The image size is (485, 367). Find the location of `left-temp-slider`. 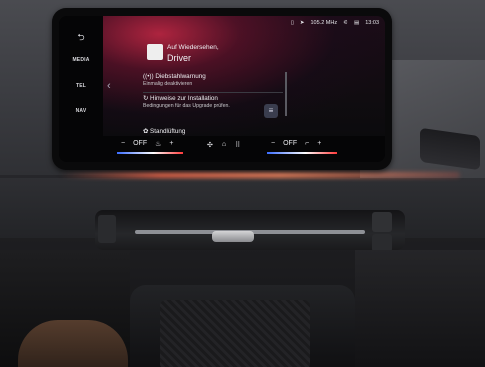

left-temp-slider is located at coordinates (150, 153).